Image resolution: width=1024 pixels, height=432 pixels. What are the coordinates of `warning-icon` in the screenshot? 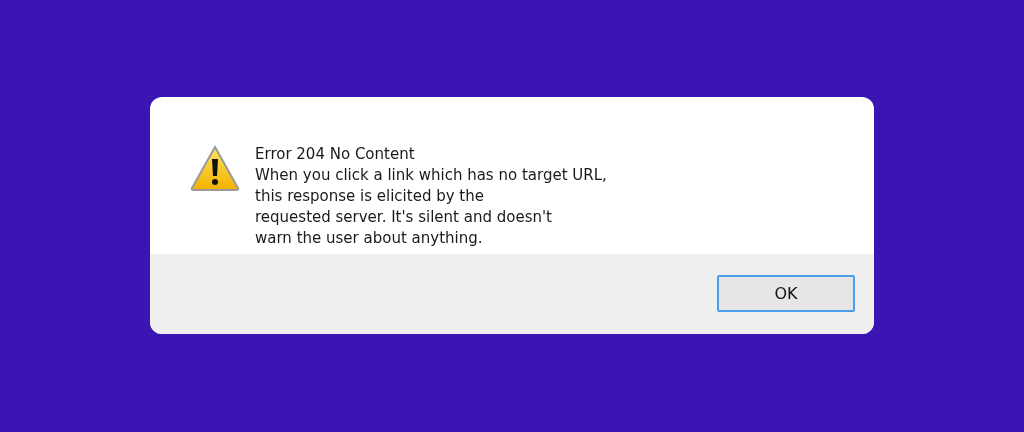 It's located at (215, 168).